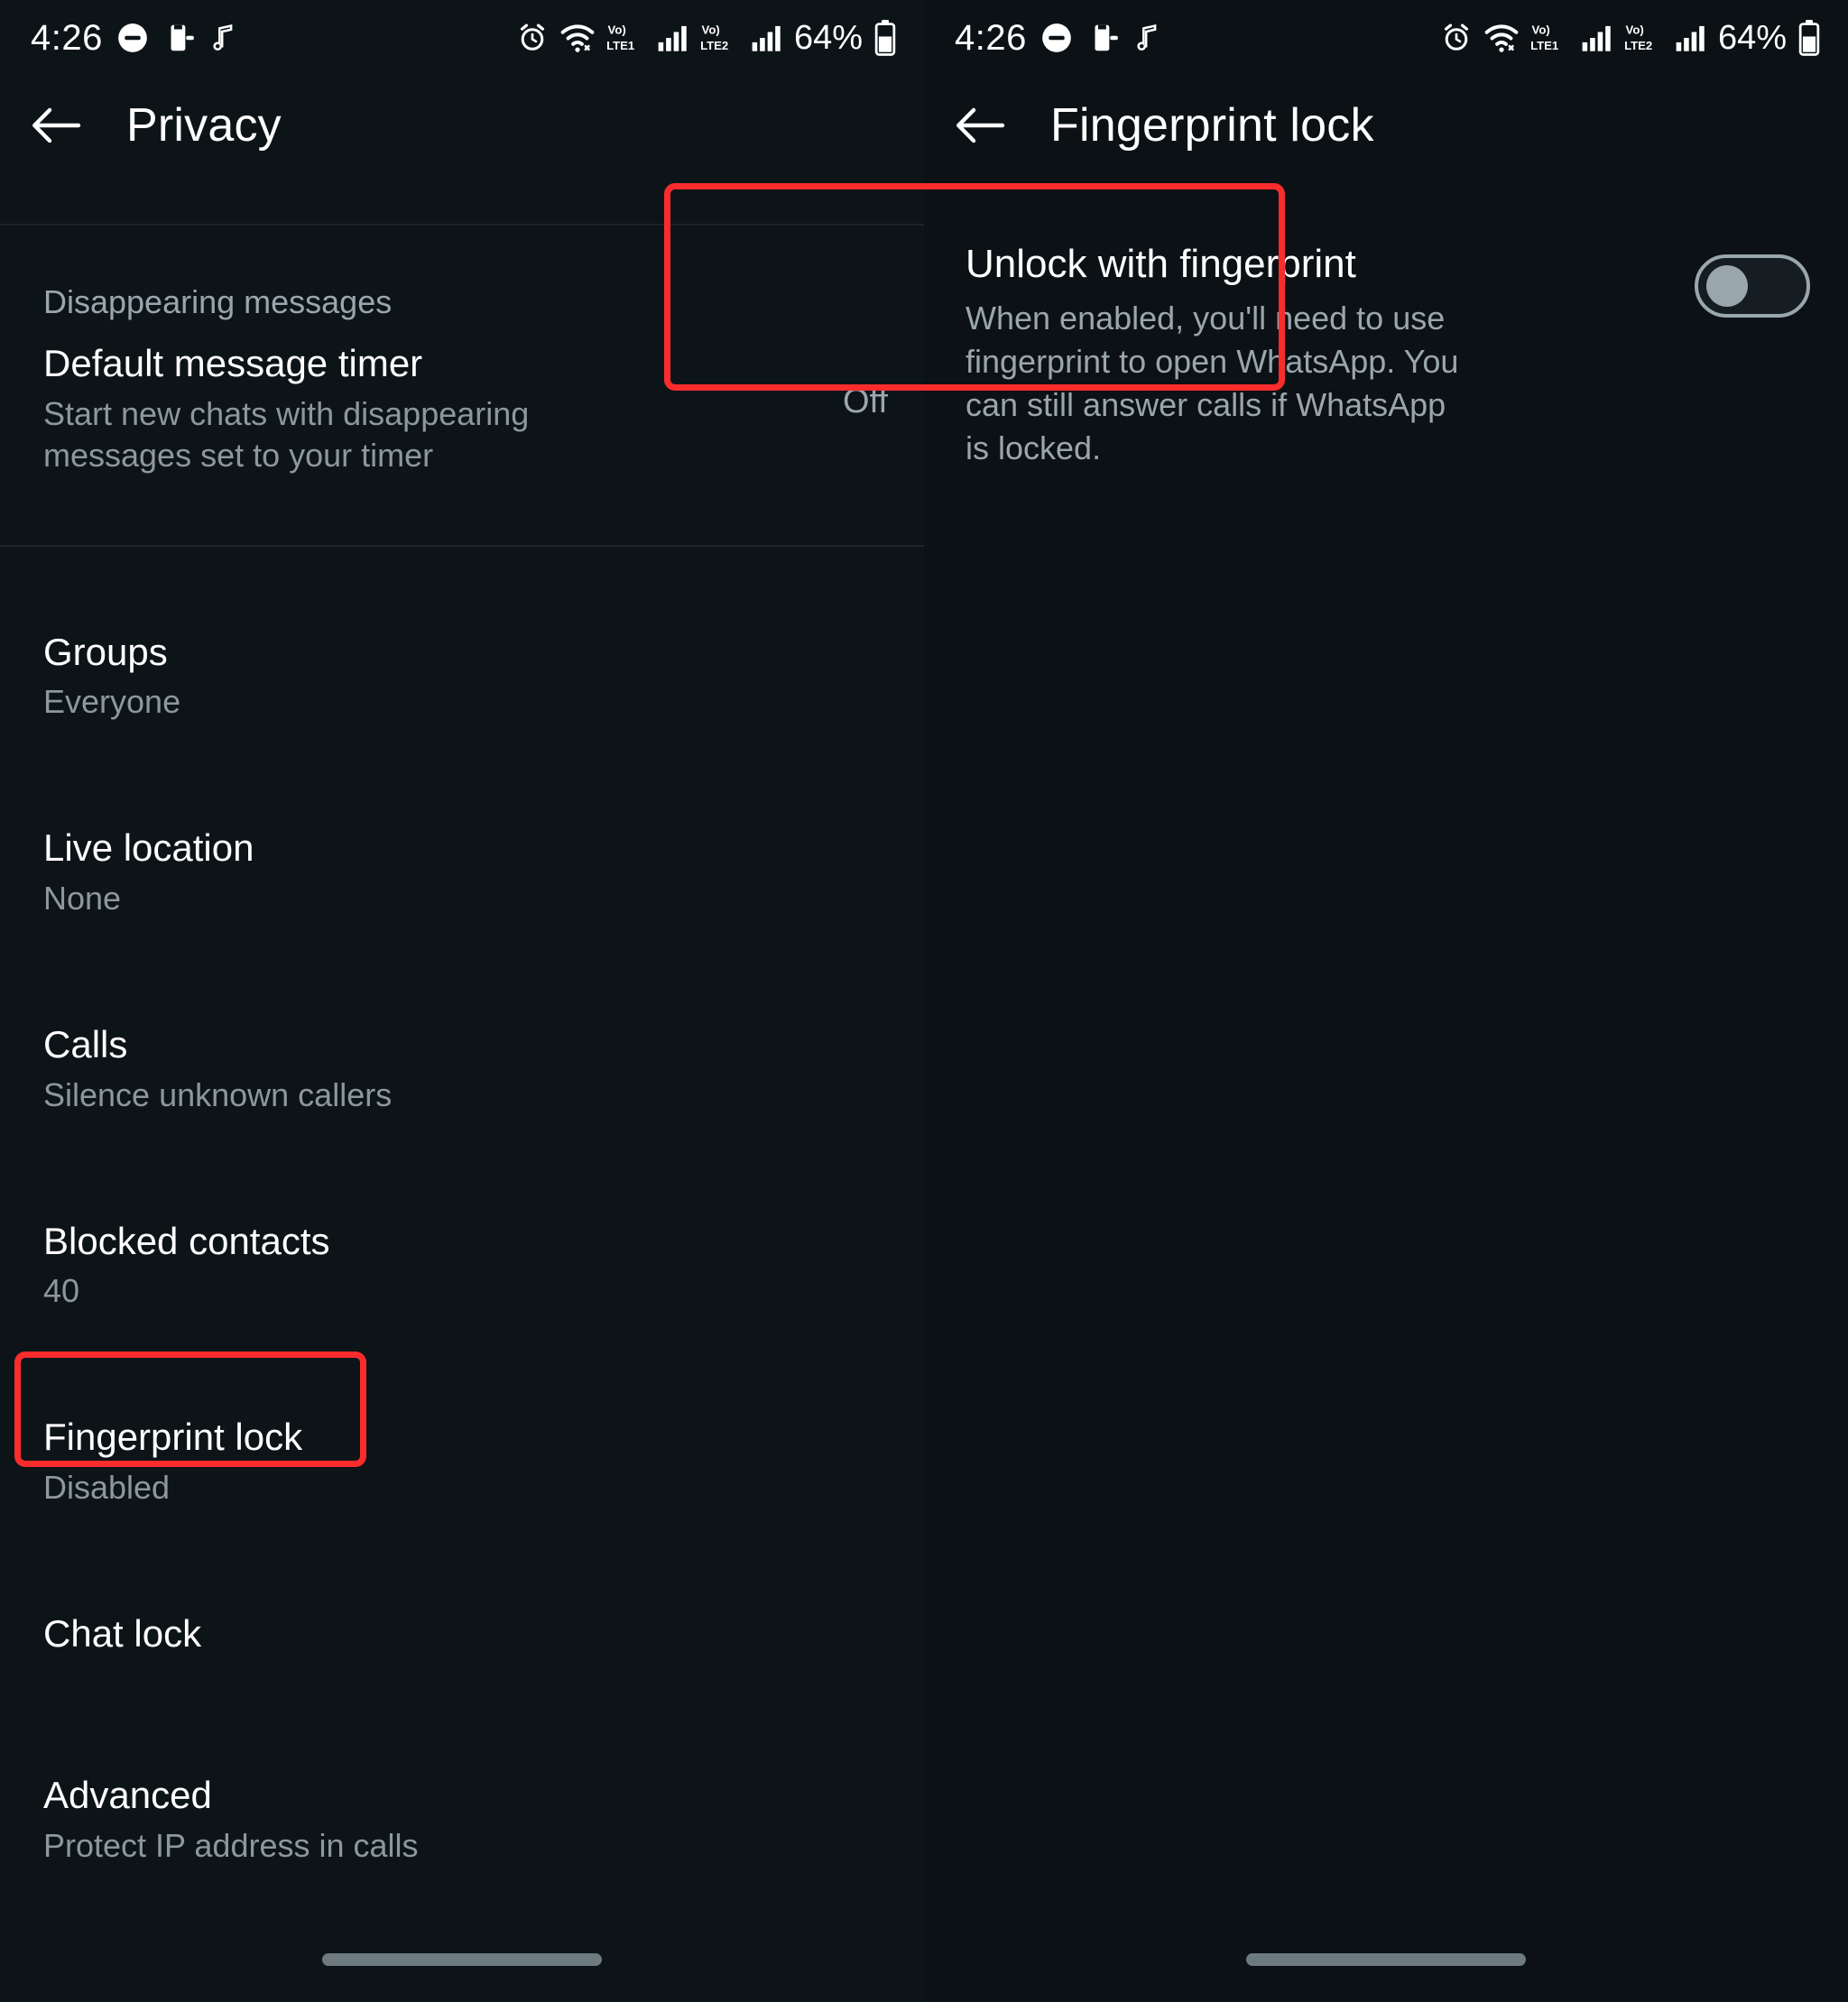  I want to click on row-subtitle: 40, so click(61, 1291).